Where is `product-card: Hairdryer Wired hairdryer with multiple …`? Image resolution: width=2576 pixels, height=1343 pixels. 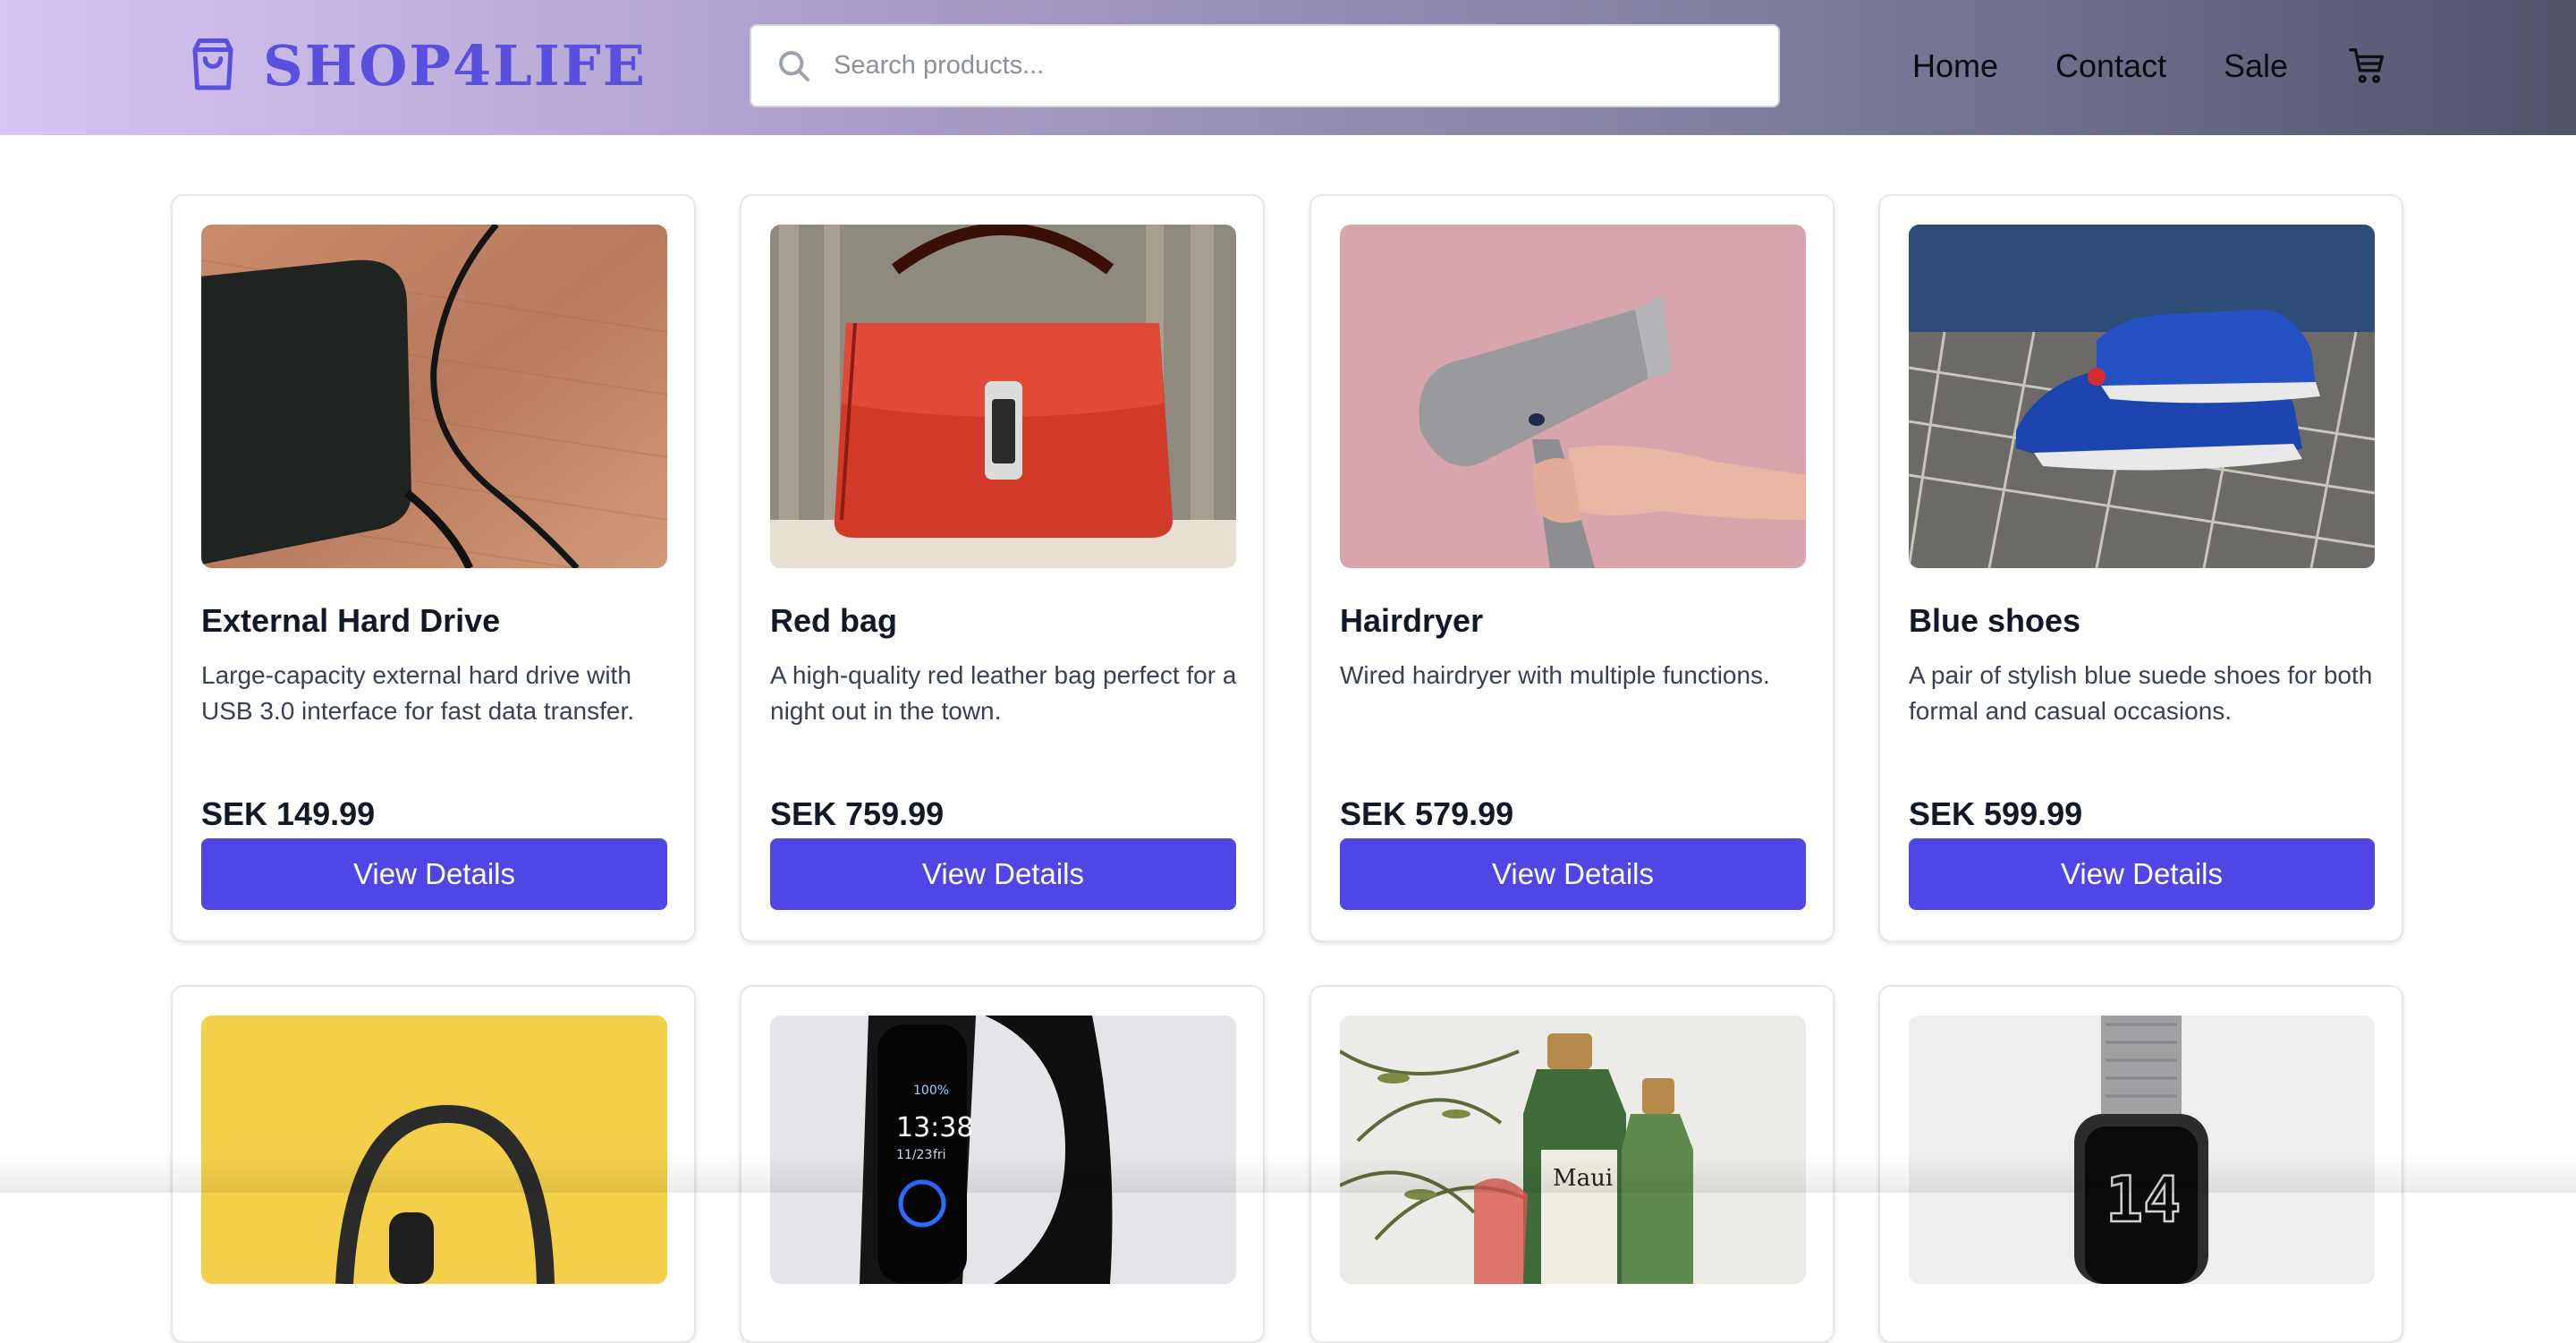
product-card: Hairdryer Wired hairdryer with multiple … is located at coordinates (1572, 568).